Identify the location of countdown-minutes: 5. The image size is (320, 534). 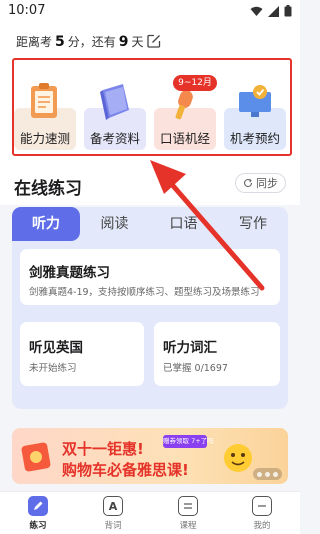
(60, 42).